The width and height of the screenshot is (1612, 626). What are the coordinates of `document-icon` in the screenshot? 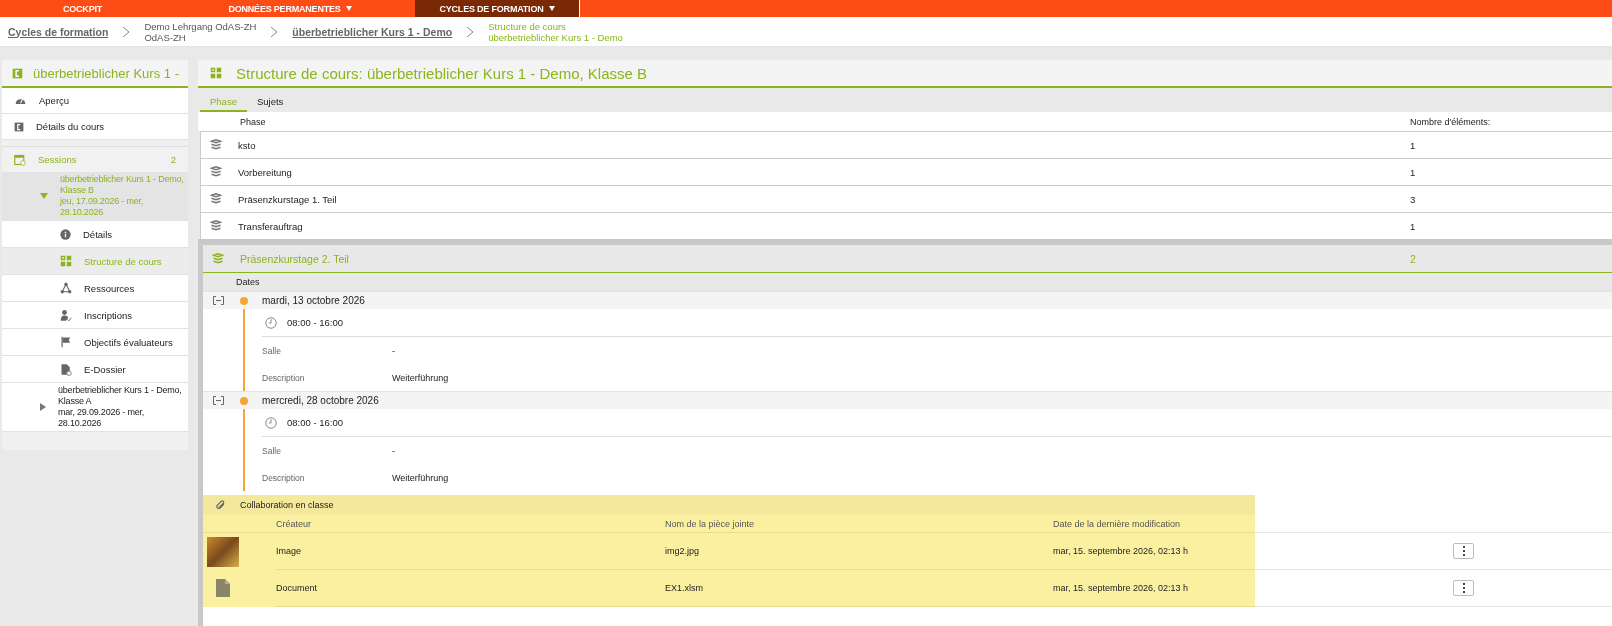 It's located at (66, 369).